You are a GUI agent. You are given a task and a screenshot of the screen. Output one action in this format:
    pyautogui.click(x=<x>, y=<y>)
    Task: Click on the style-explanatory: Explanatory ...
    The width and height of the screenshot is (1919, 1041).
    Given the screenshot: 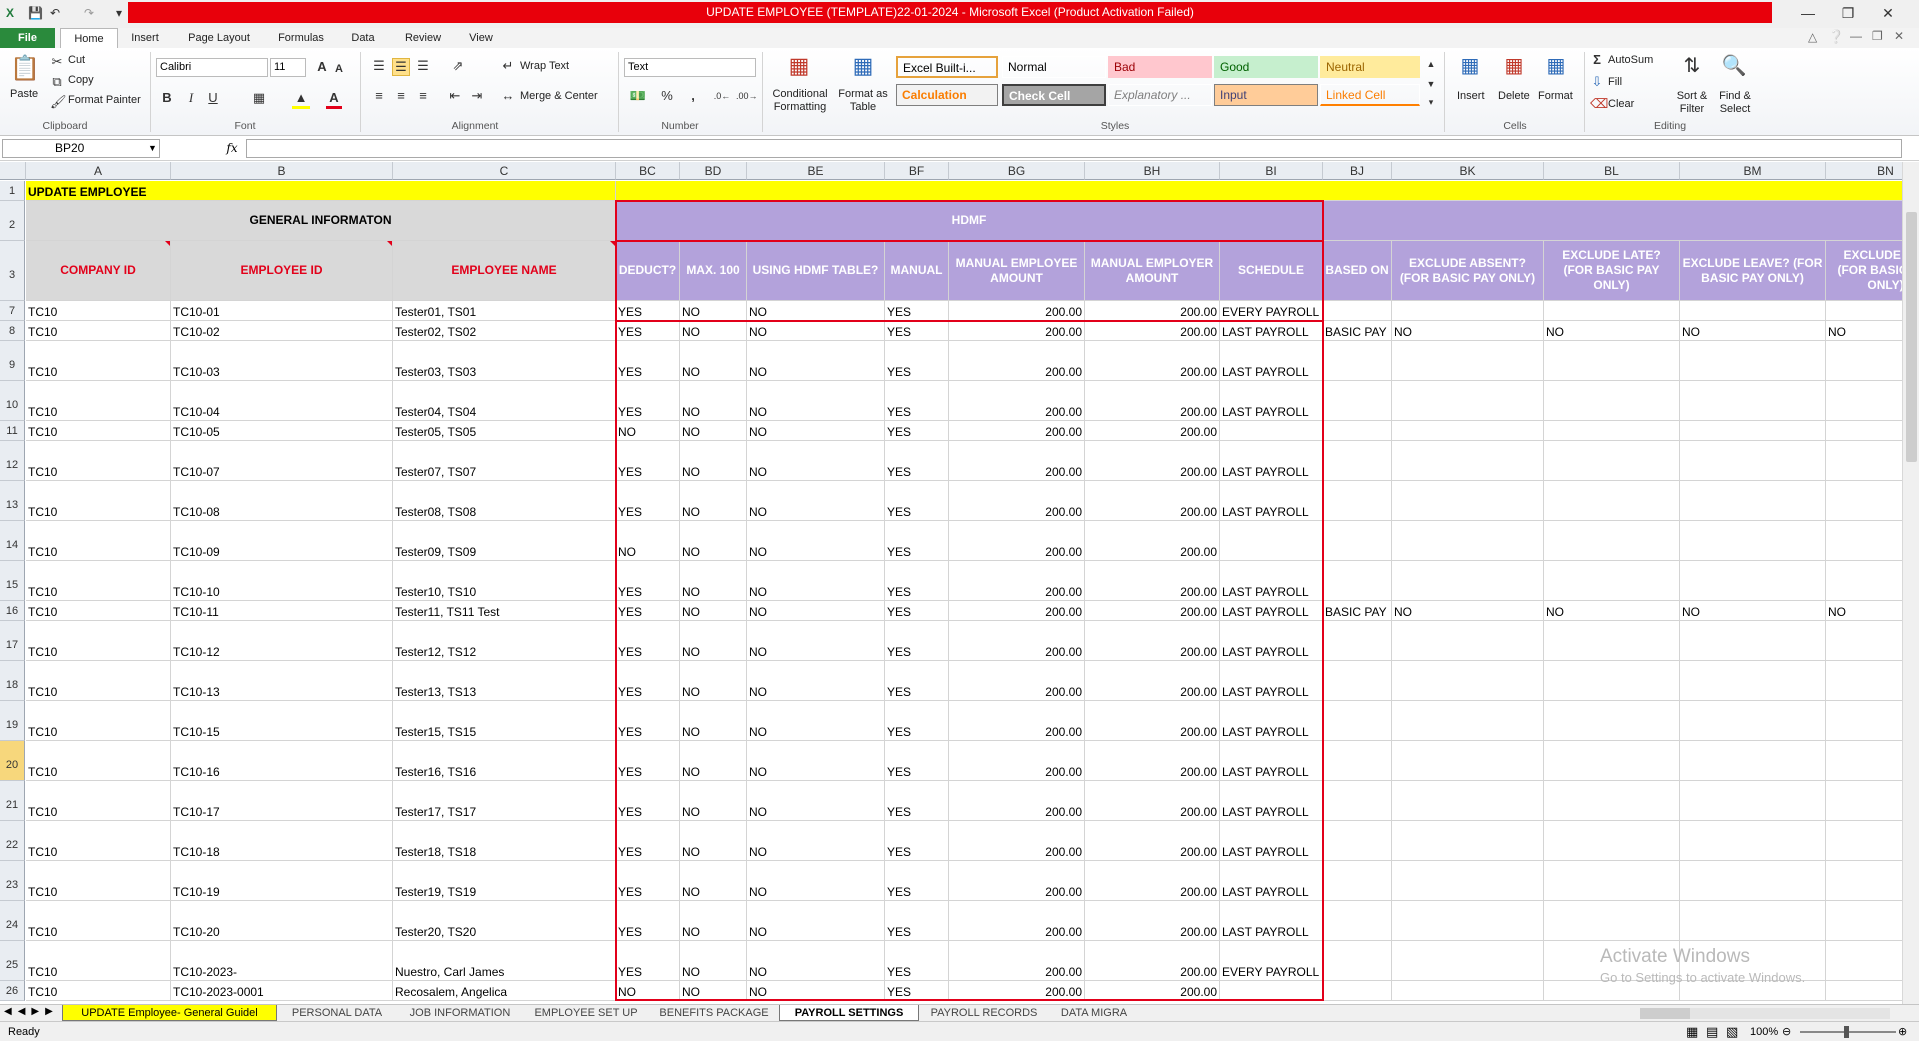 What is the action you would take?
    pyautogui.click(x=1160, y=95)
    